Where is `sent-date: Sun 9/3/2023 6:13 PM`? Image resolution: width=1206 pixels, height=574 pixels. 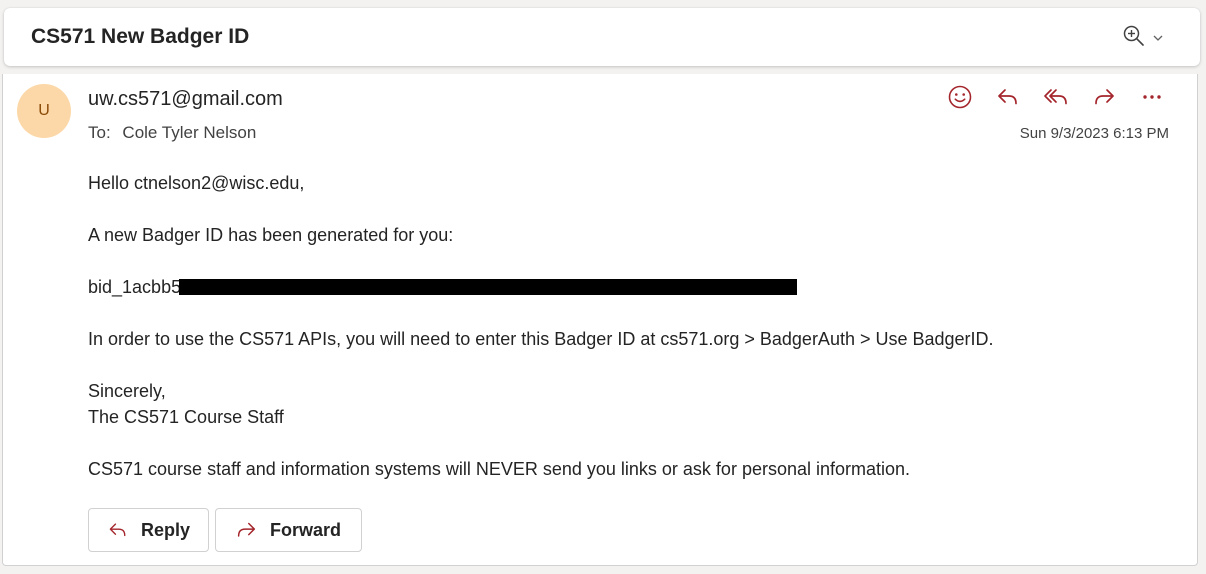
sent-date: Sun 9/3/2023 6:13 PM is located at coordinates (1094, 133).